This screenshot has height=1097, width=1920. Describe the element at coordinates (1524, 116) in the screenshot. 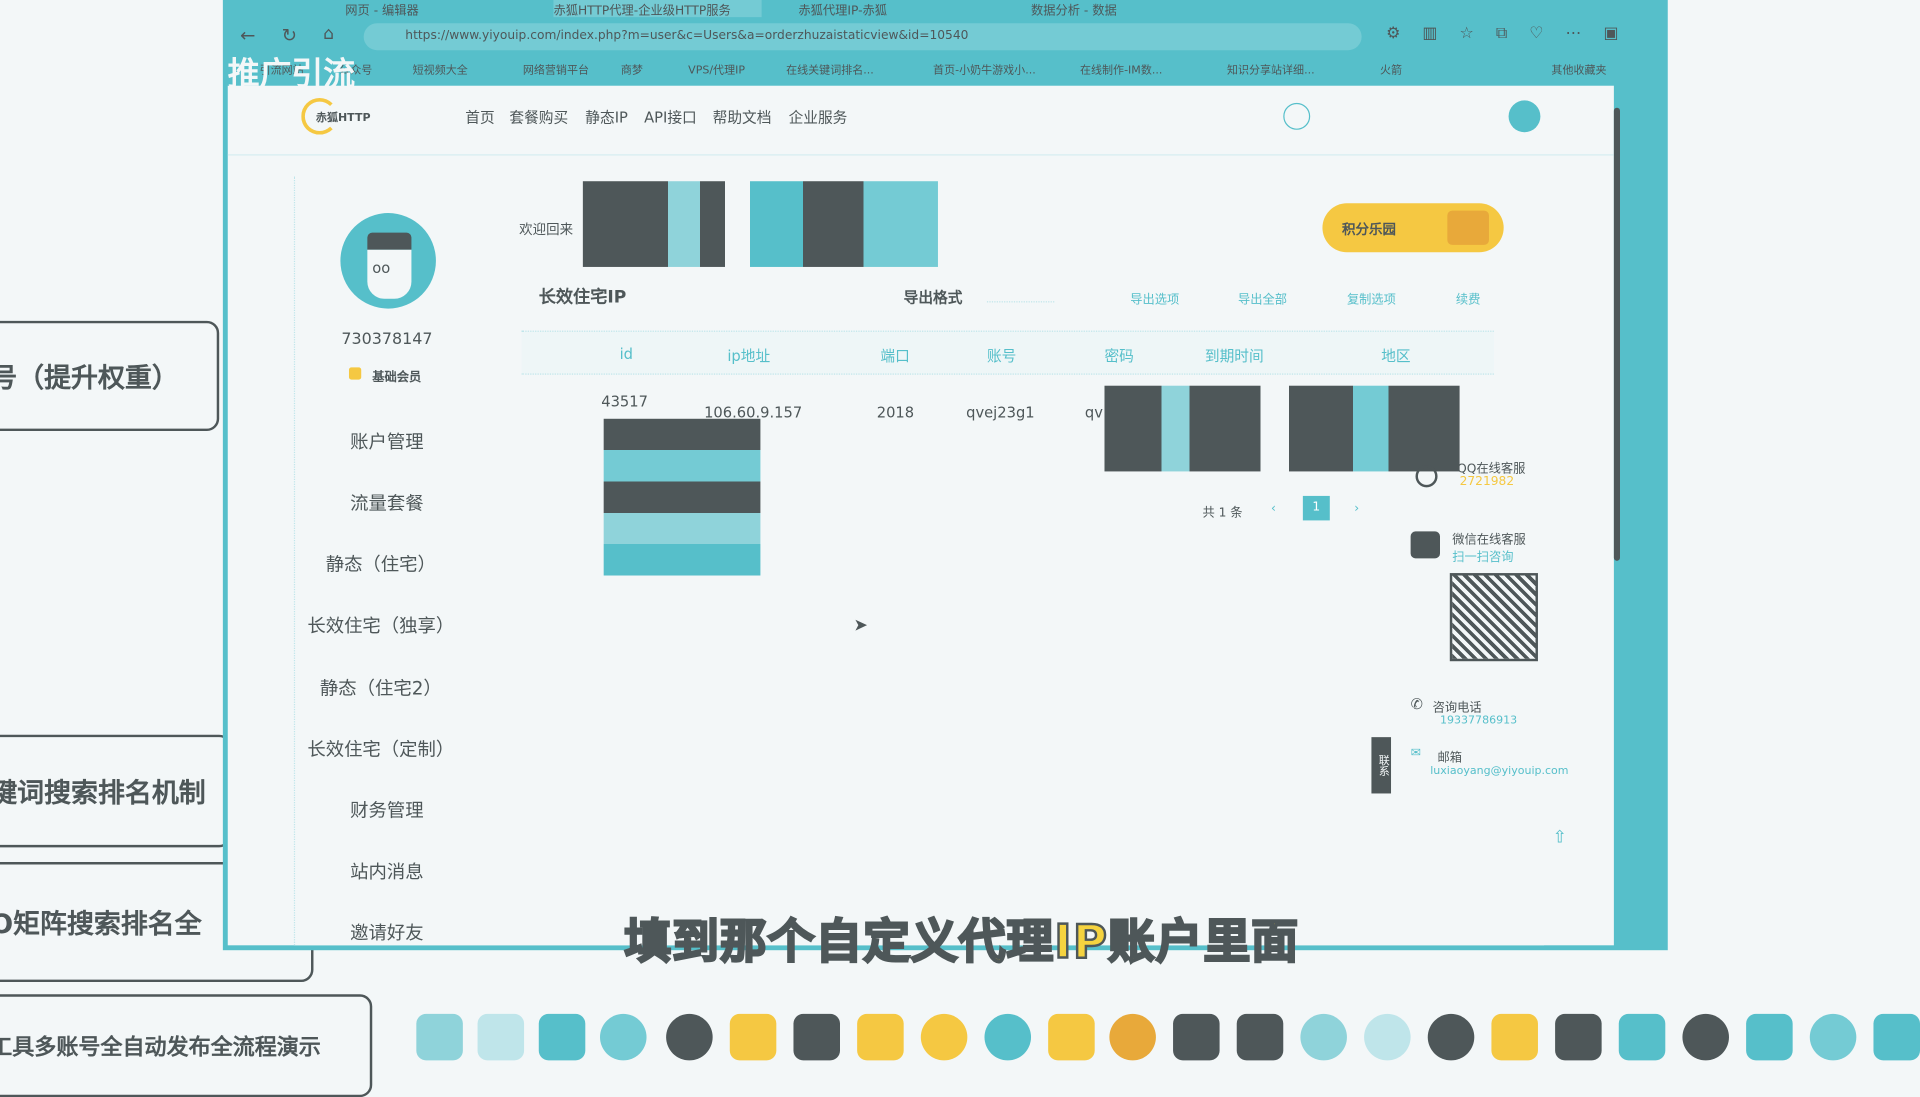

I see `user-avatar-small` at that location.